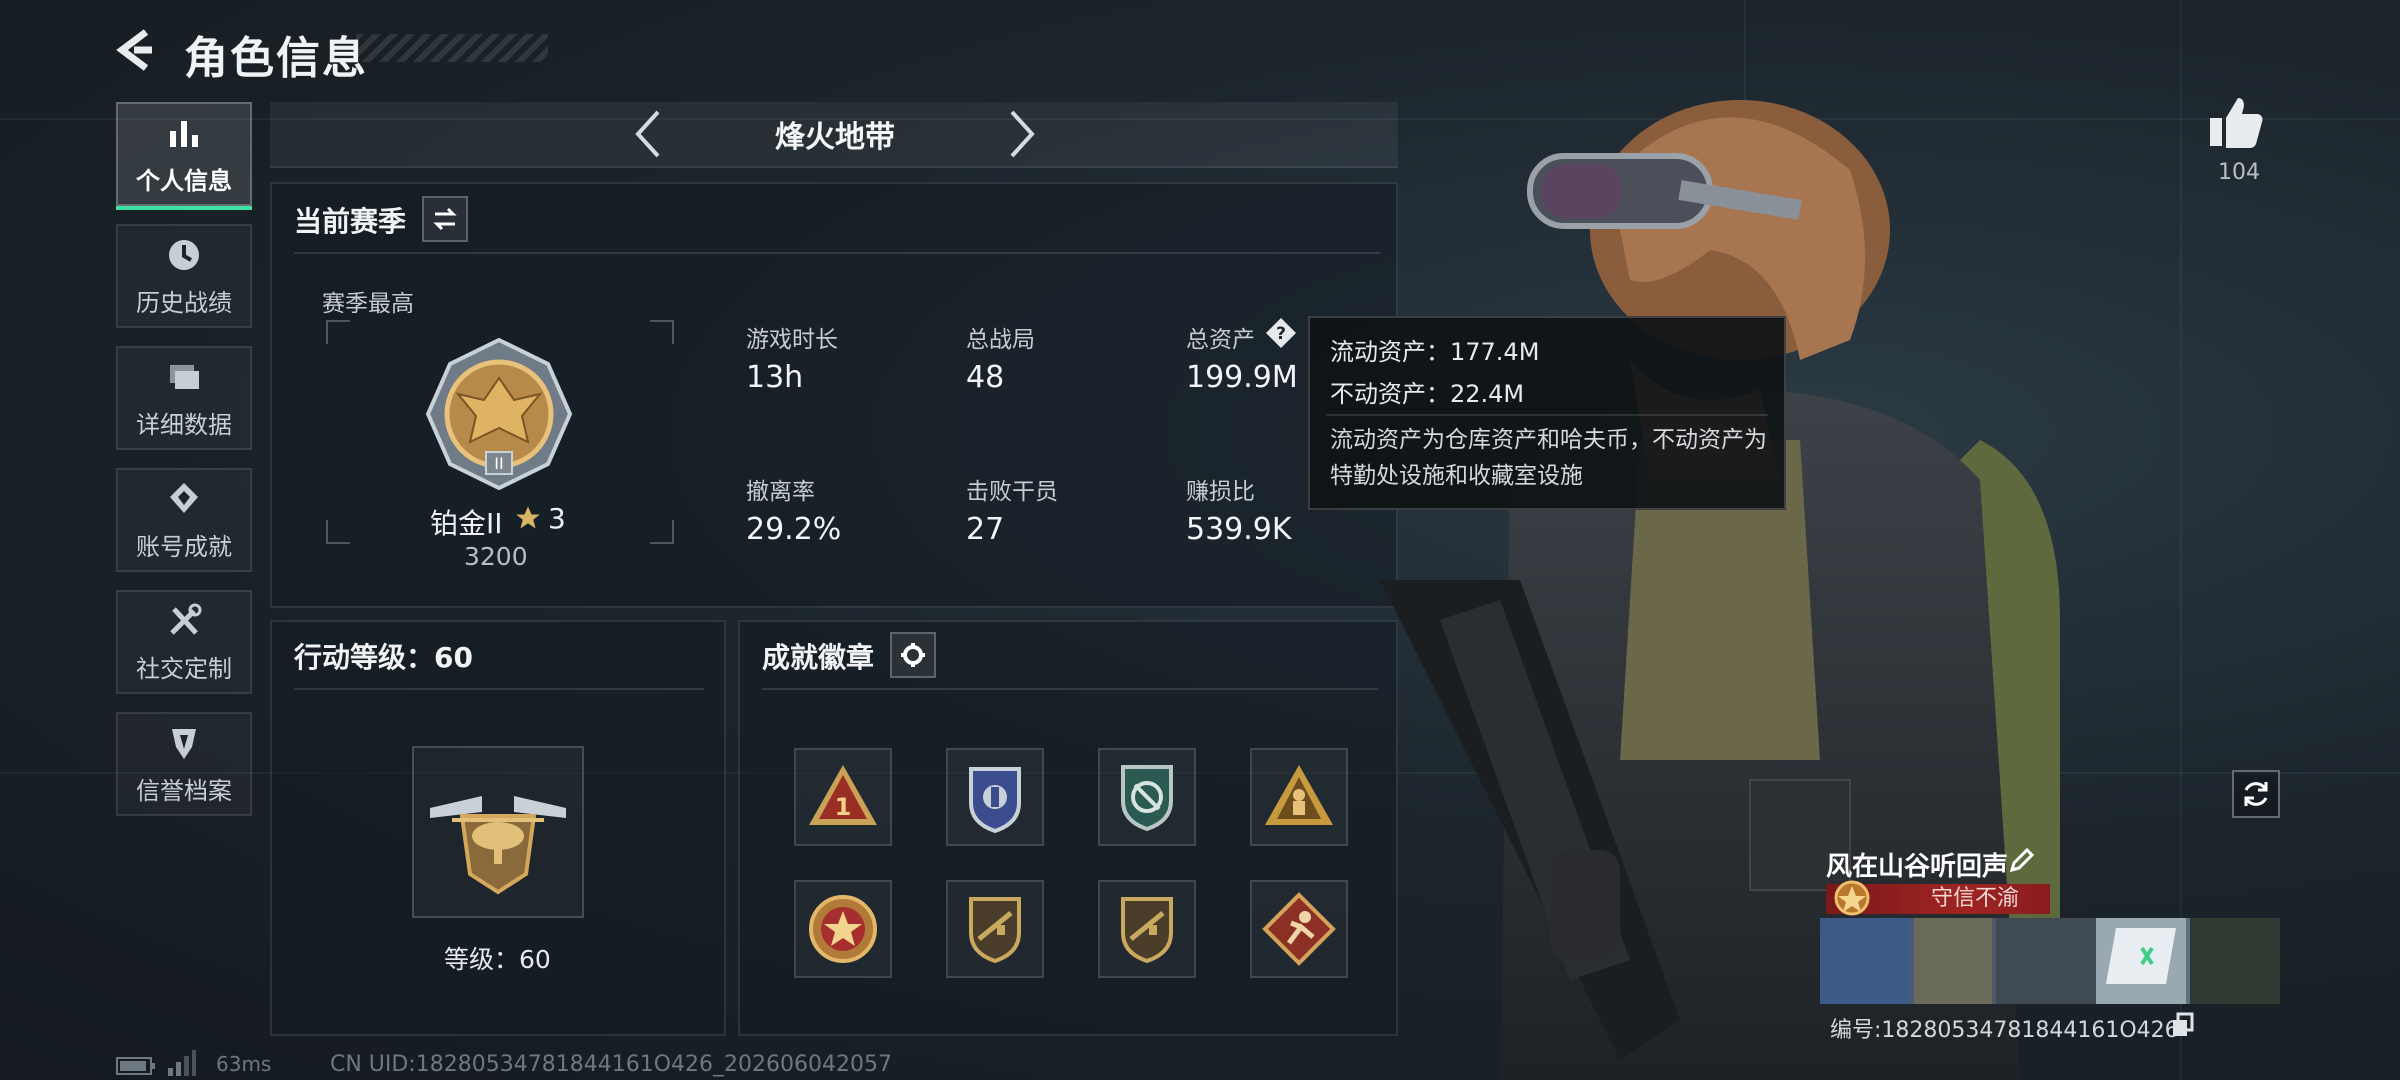  What do you see at coordinates (184, 642) in the screenshot?
I see `sidebar-item-social-custom: 社交定制` at bounding box center [184, 642].